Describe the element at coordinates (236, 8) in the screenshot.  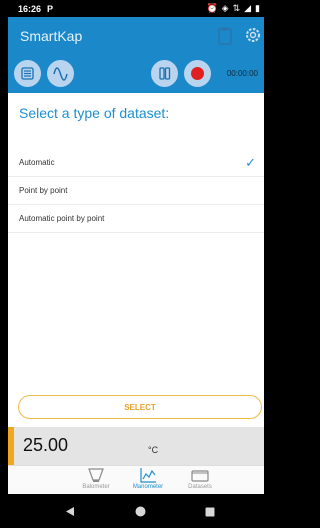
I see `data-icon: ⇅` at that location.